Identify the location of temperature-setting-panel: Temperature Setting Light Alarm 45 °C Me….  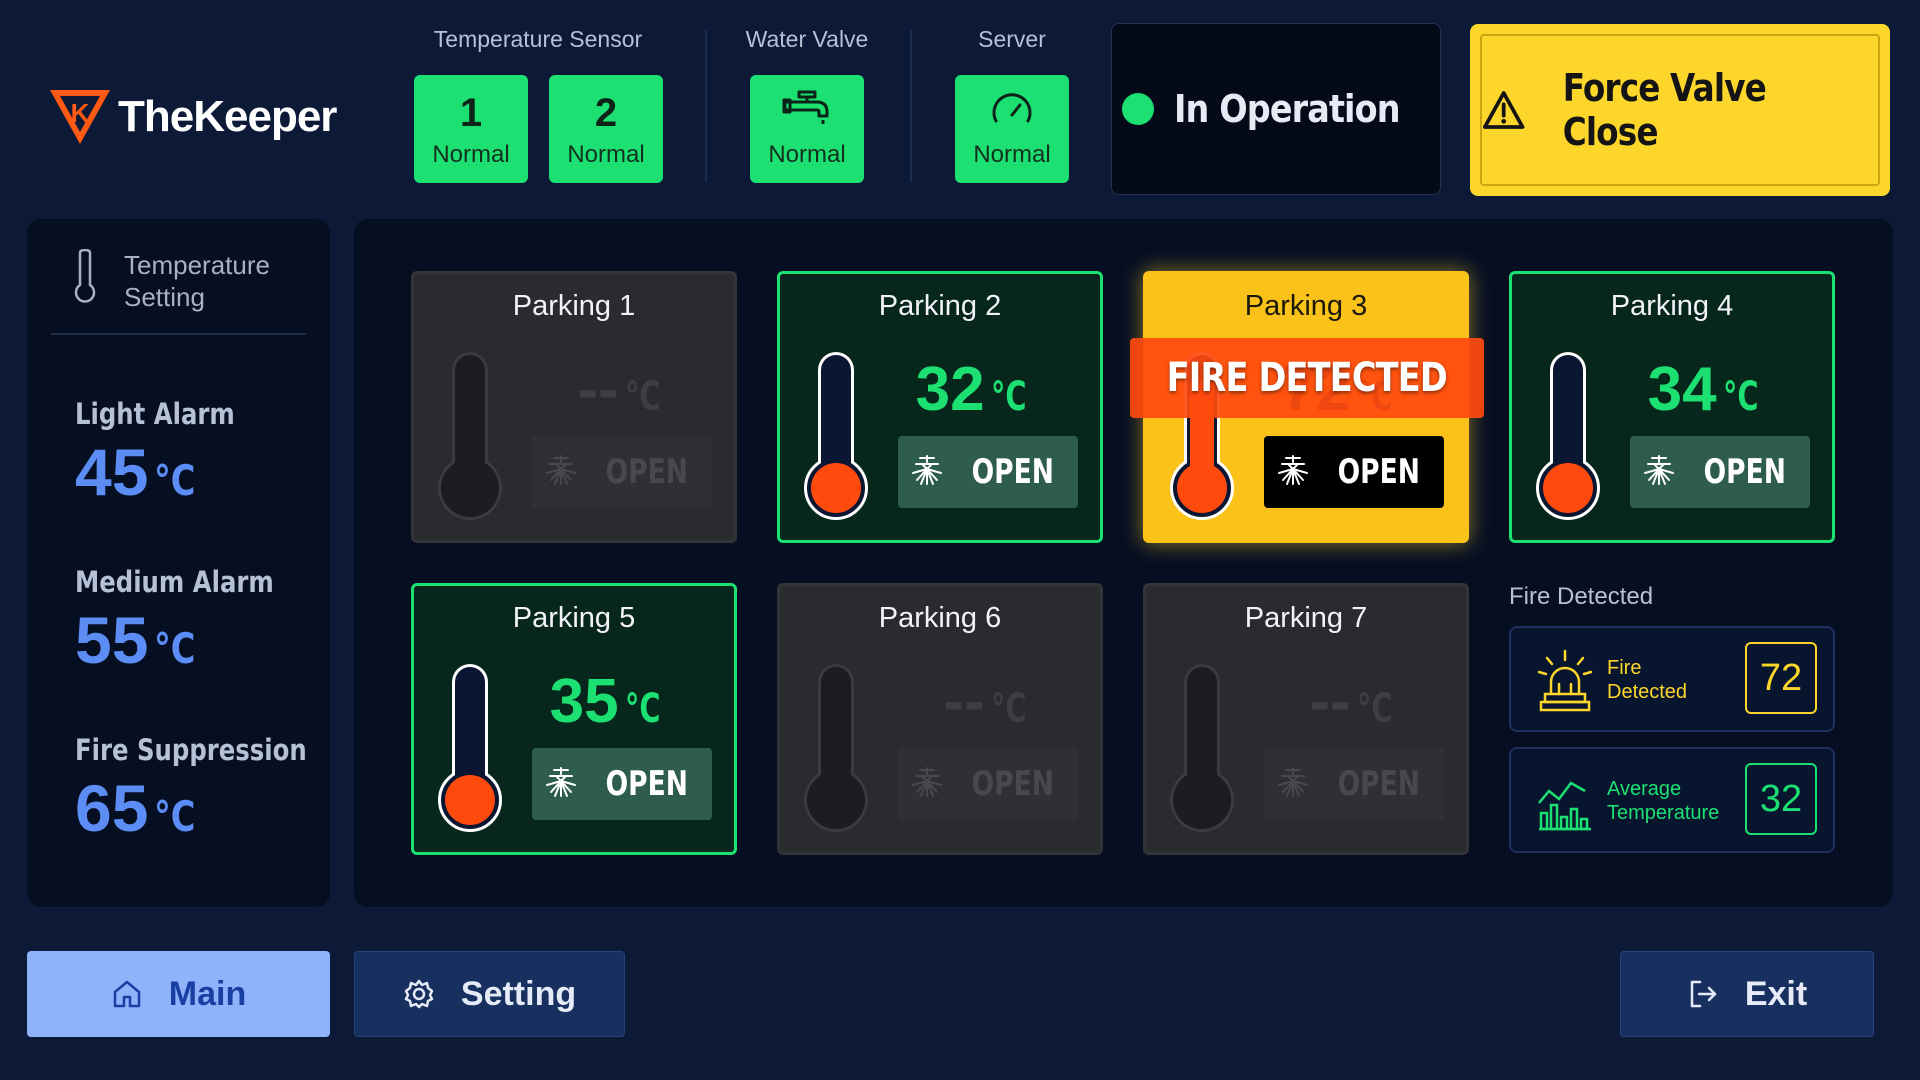
(178, 563).